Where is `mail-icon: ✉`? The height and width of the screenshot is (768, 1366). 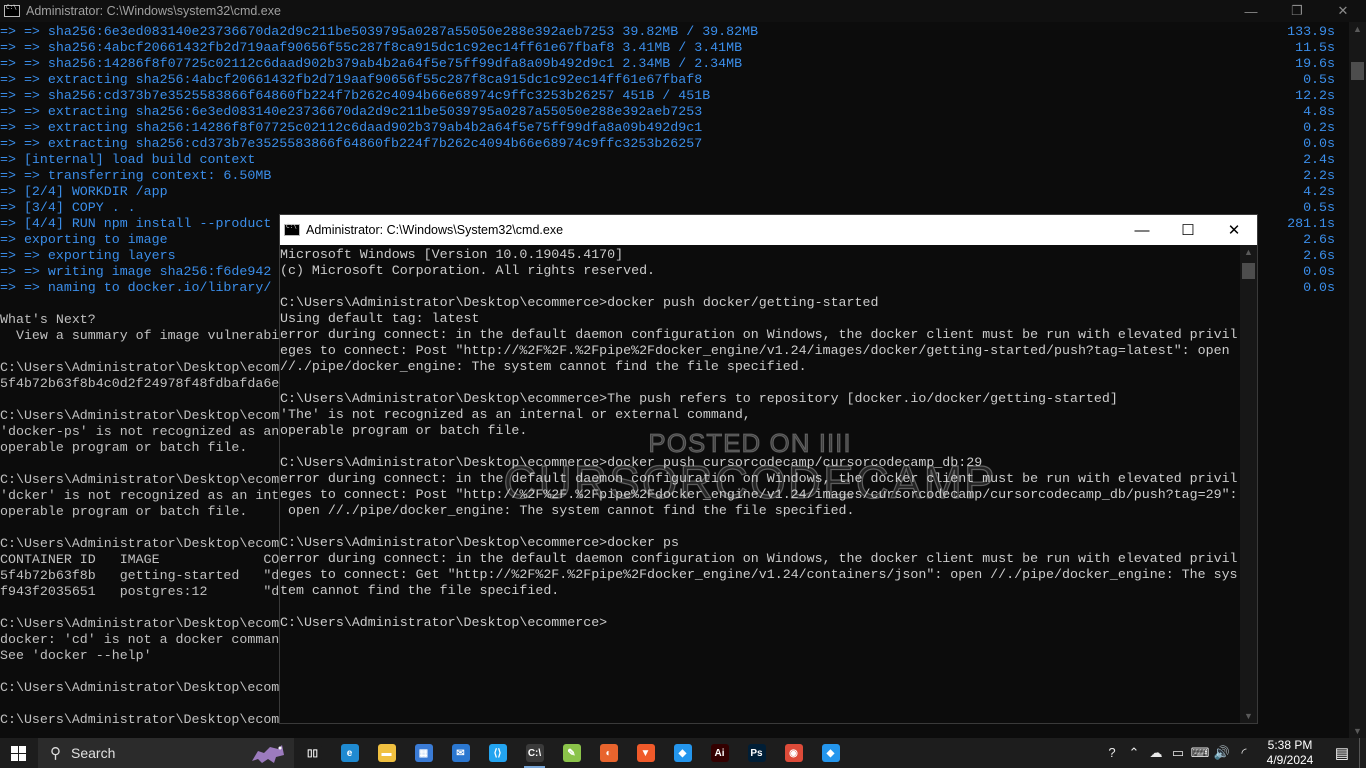 mail-icon: ✉ is located at coordinates (460, 753).